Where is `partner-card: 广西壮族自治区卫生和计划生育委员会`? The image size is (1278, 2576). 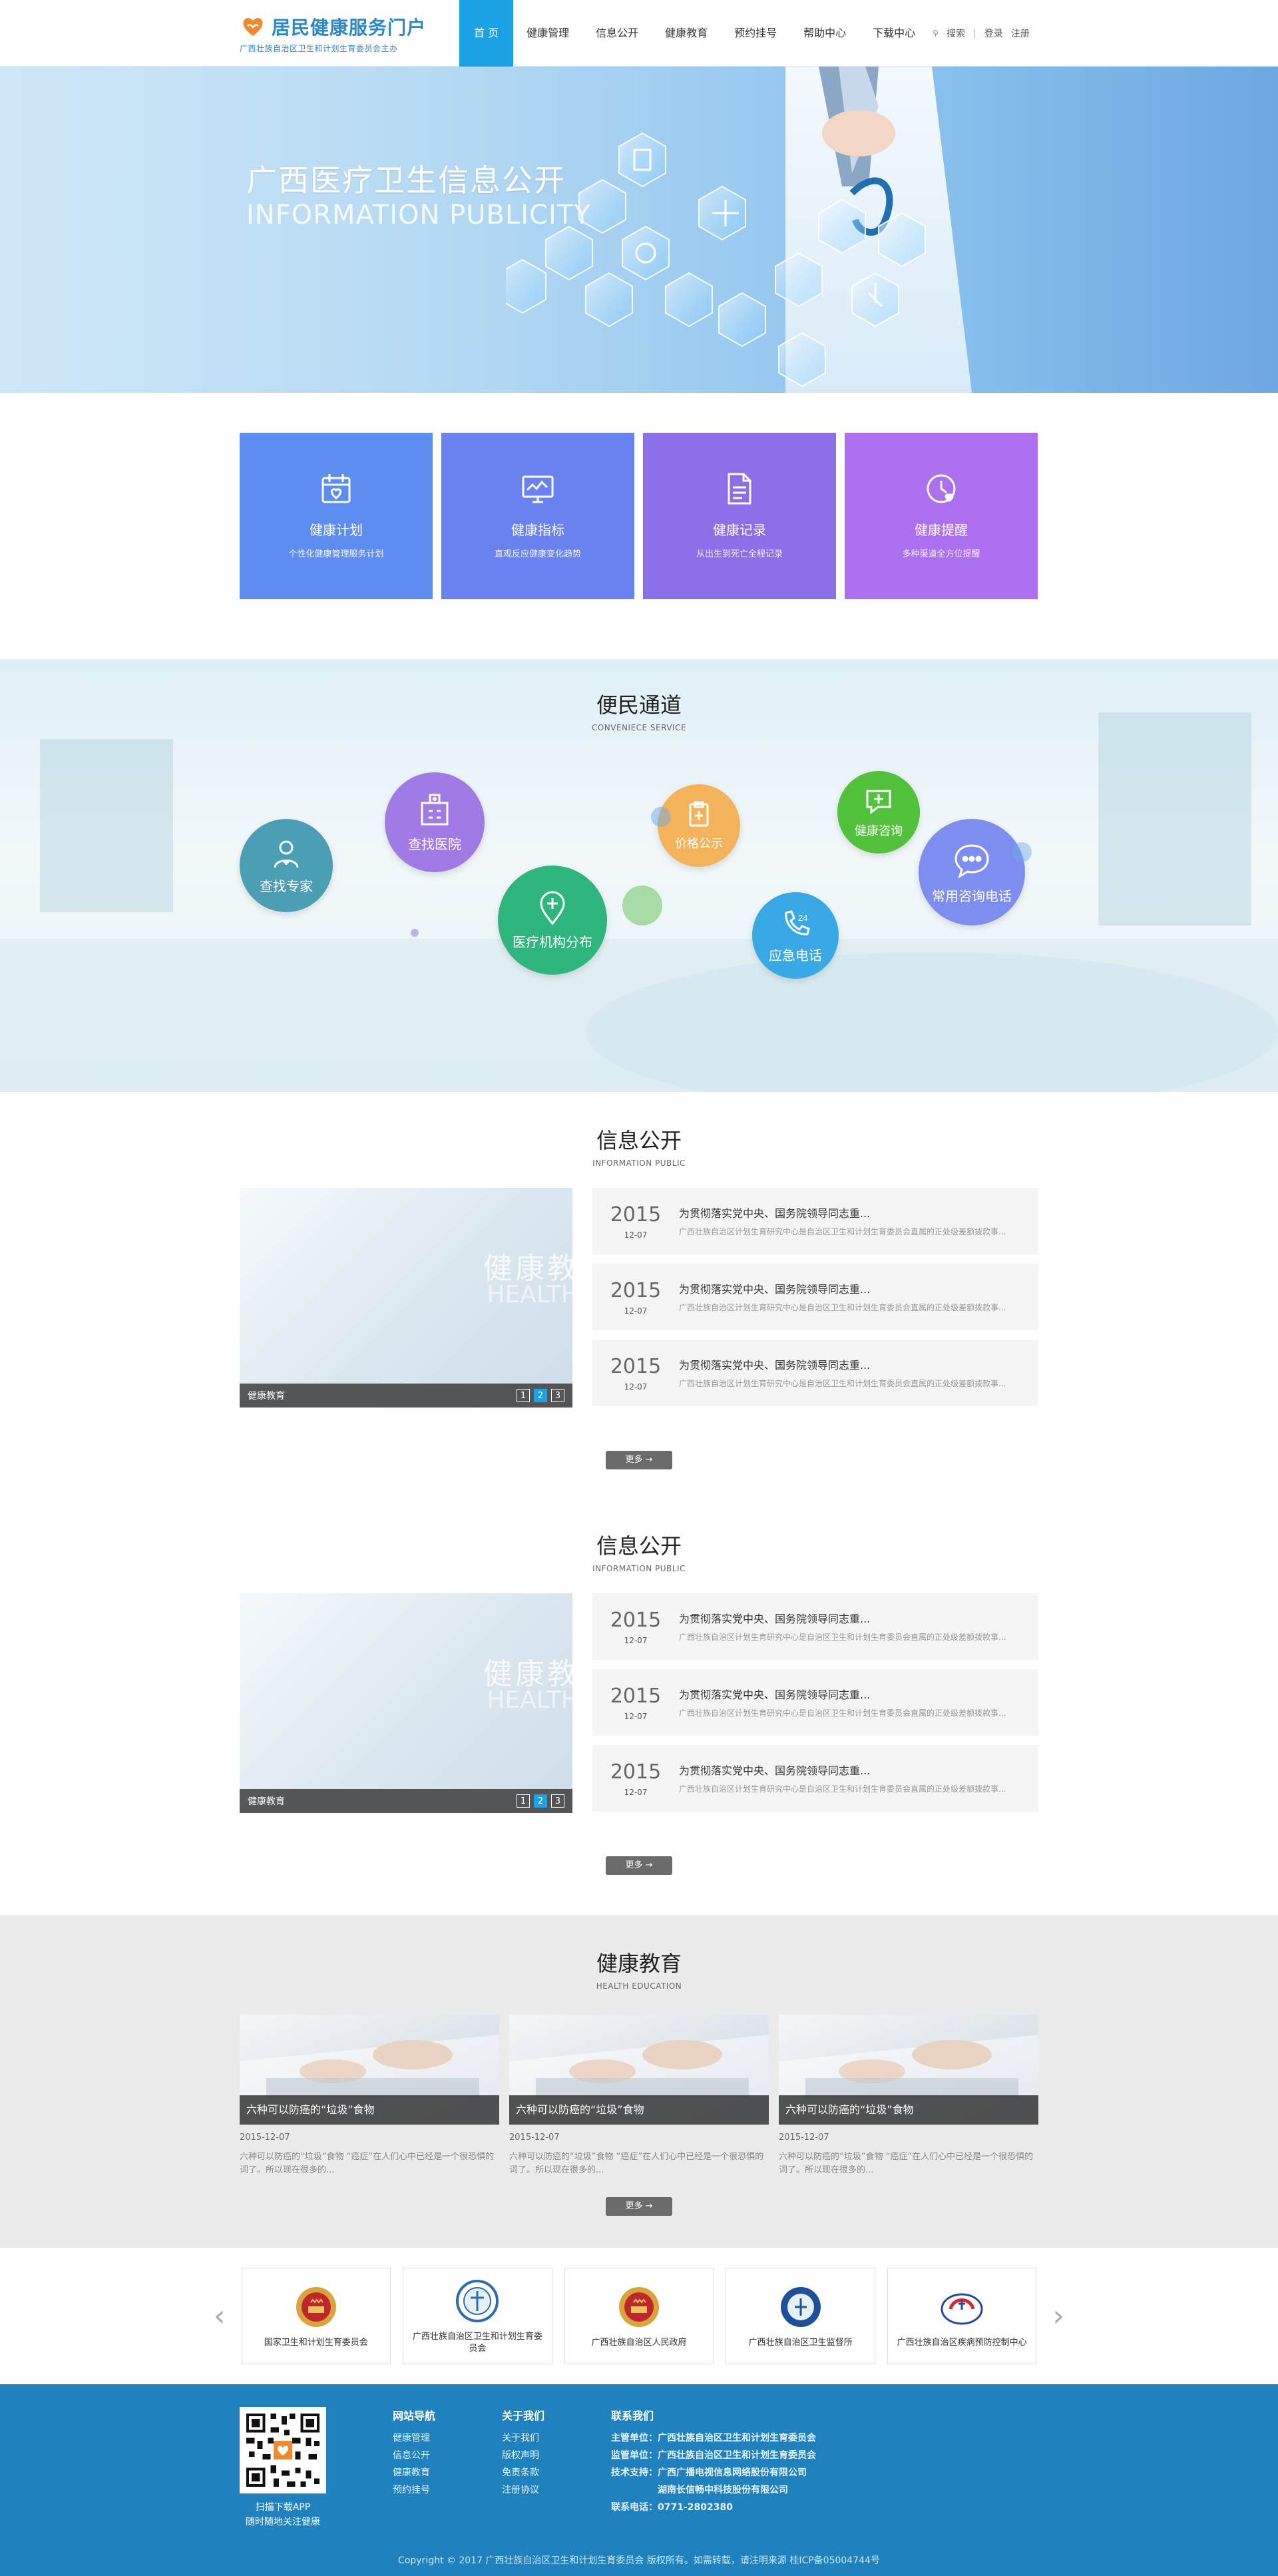
partner-card: 广西壮族自治区卫生和计划生育委员会 is located at coordinates (477, 2316).